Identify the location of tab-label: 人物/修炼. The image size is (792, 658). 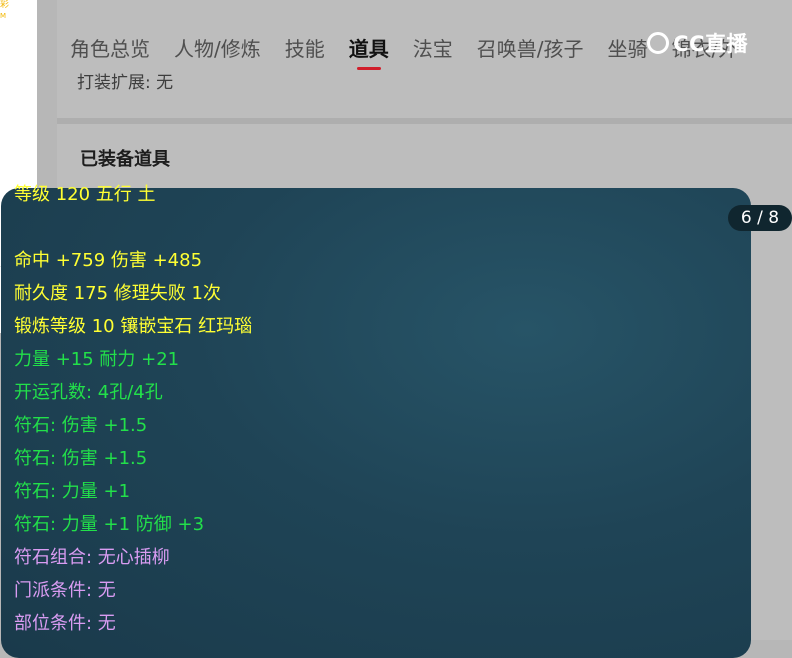
(217, 49).